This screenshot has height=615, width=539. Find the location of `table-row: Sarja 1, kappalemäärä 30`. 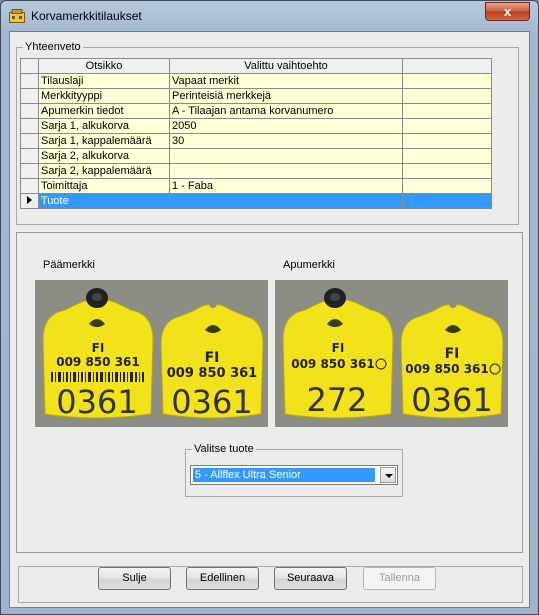

table-row: Sarja 1, kappalemäärä 30 is located at coordinates (256, 141).